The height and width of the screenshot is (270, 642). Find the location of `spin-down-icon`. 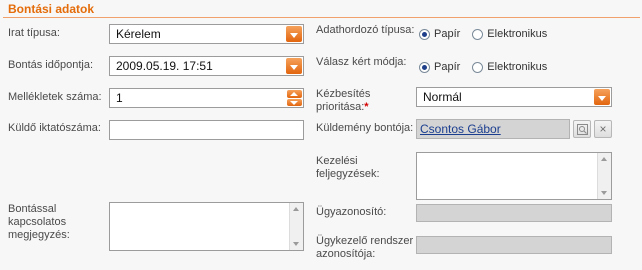

spin-down-icon is located at coordinates (294, 102).